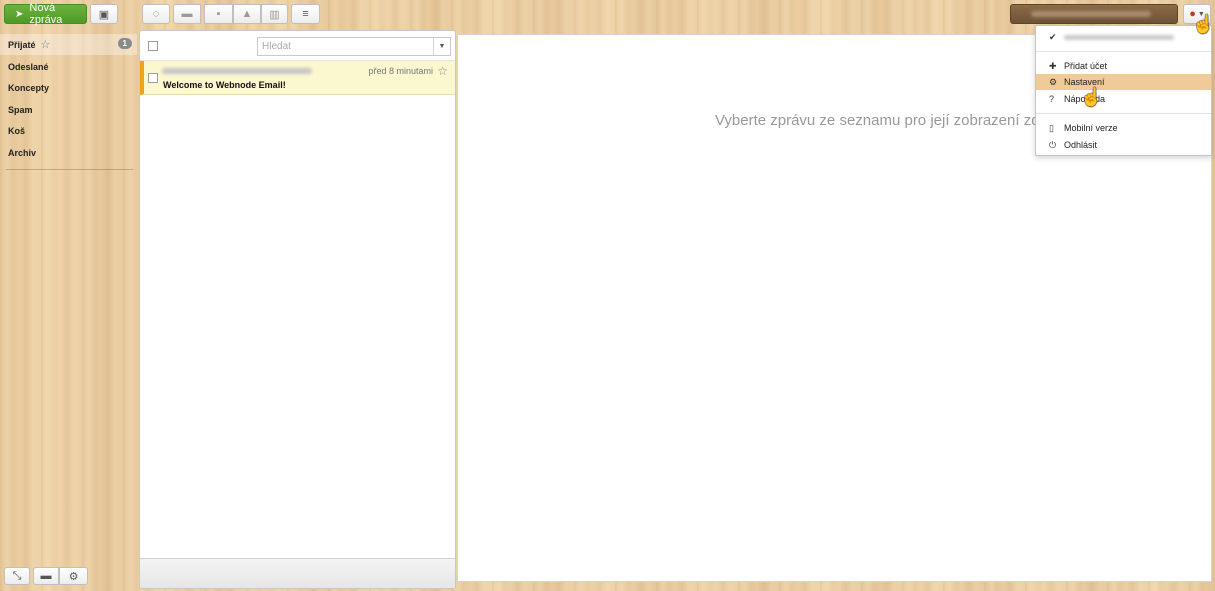  I want to click on sidebar-item-sent: Odeslané, so click(68, 66).